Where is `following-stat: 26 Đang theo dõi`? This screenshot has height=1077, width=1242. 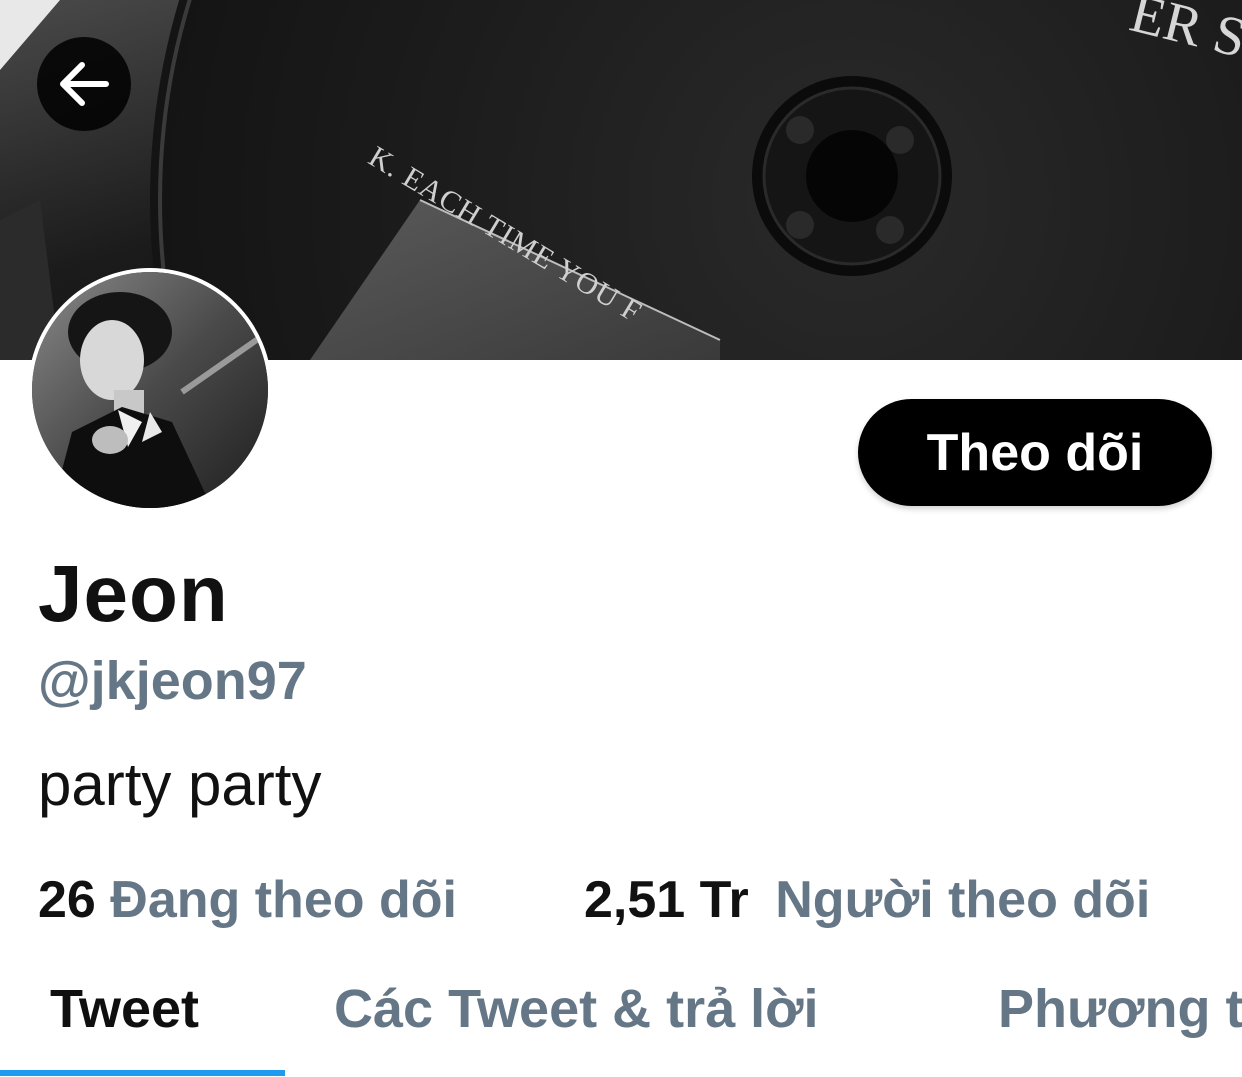
following-stat: 26 Đang theo dõi is located at coordinates (247, 900).